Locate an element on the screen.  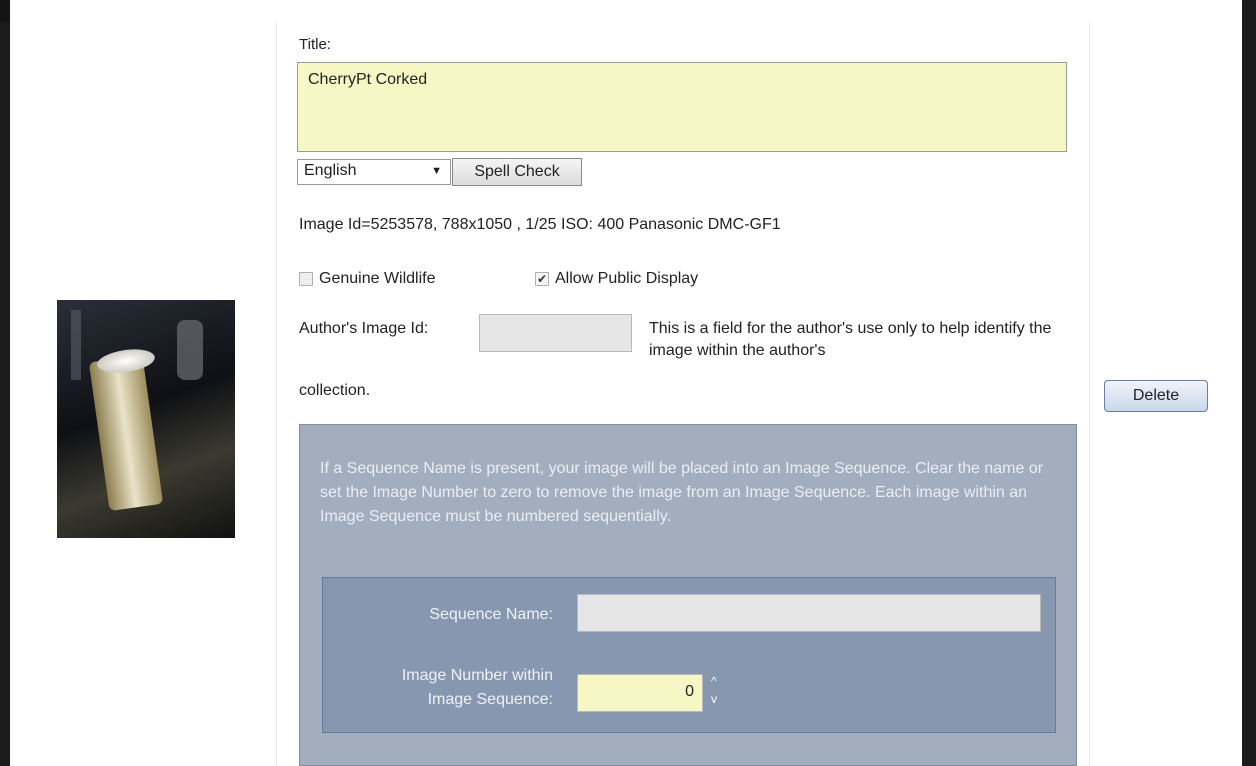
title-input: CherryPt Corked is located at coordinates (682, 107).